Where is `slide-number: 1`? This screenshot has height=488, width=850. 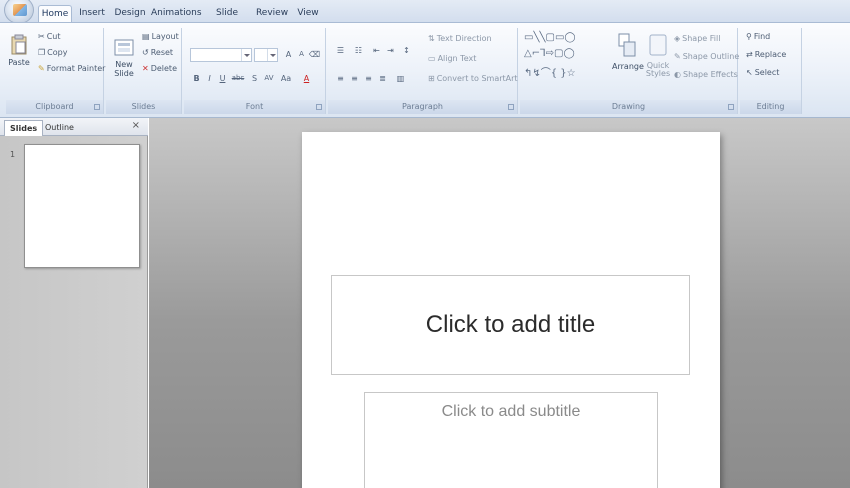 slide-number: 1 is located at coordinates (13, 154).